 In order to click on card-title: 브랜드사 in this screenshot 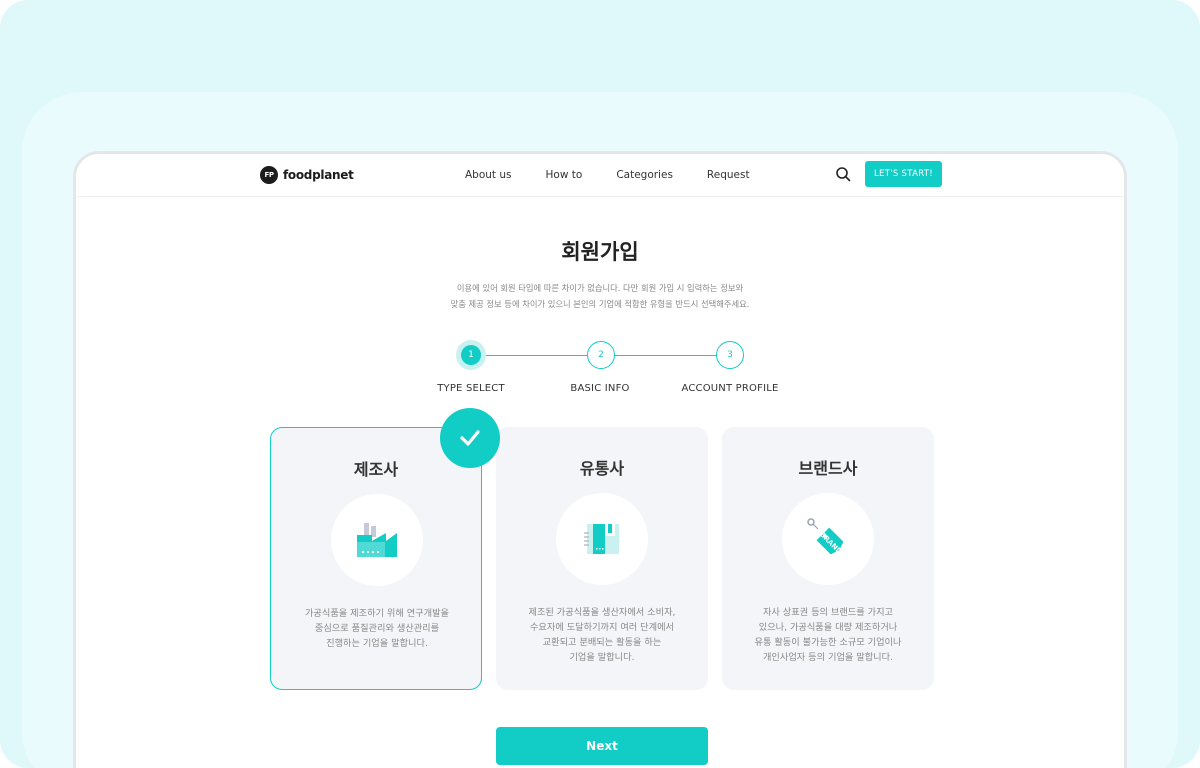, I will do `click(828, 468)`.